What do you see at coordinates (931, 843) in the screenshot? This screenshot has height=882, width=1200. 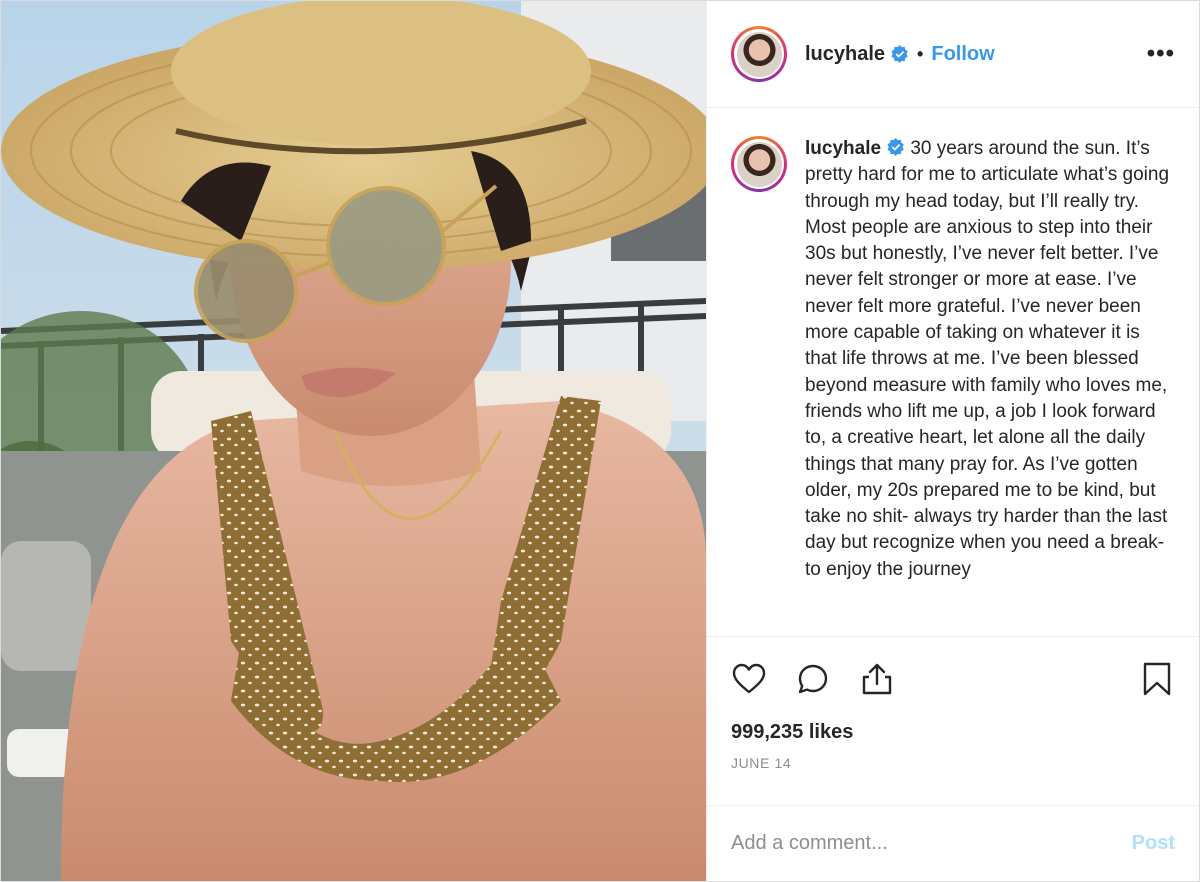 I see `comment-input` at bounding box center [931, 843].